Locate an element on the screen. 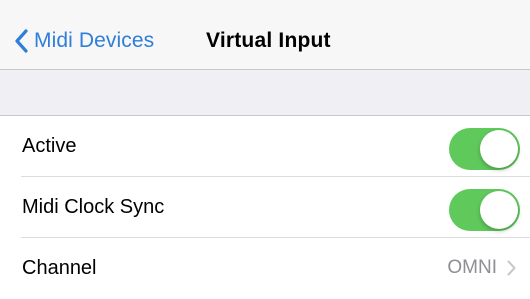  page-title: Virtual Input is located at coordinates (268, 40).